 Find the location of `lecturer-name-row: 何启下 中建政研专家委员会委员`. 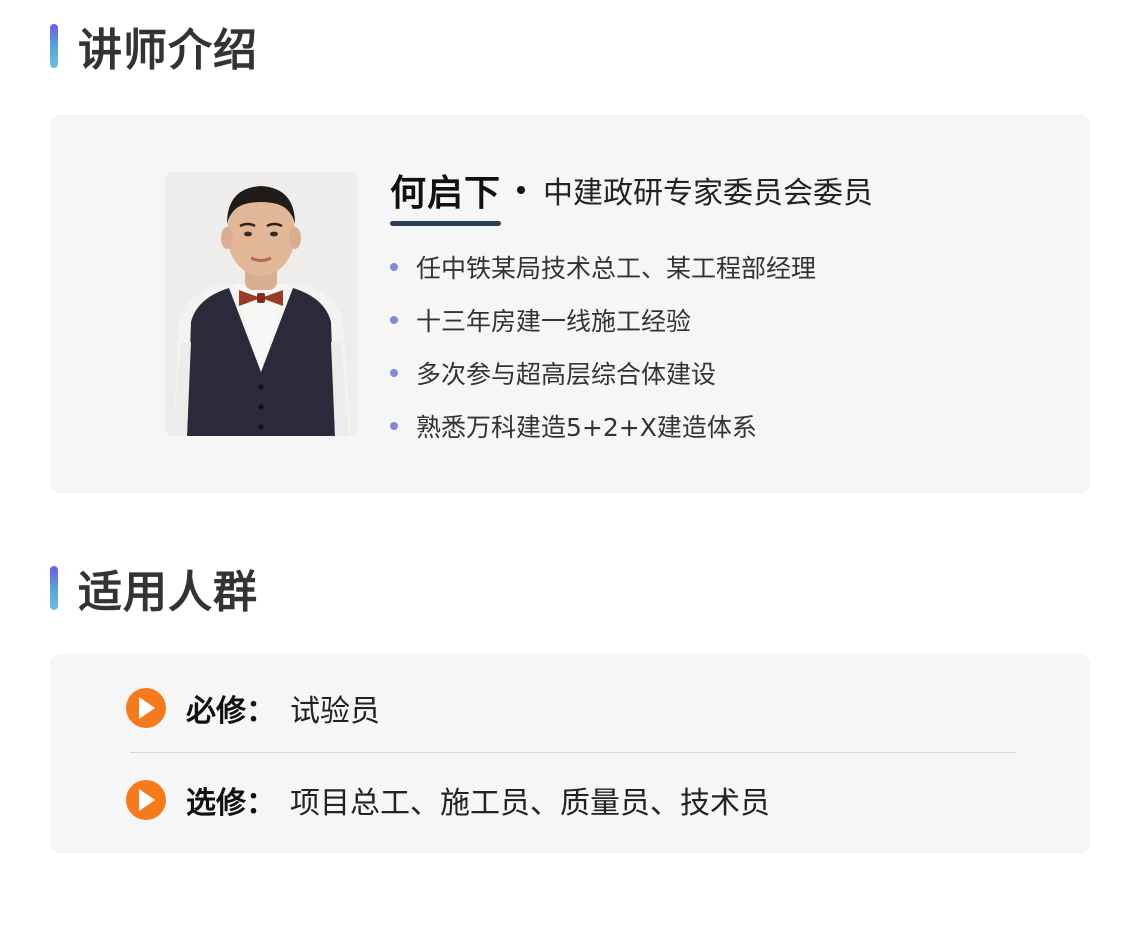

lecturer-name-row: 何启下 中建政研专家委员会委员 is located at coordinates (720, 194).